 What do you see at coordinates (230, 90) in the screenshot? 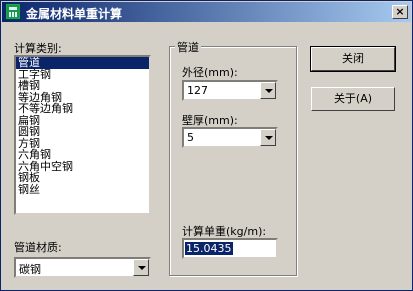
I see `outer-diameter-select: 127` at bounding box center [230, 90].